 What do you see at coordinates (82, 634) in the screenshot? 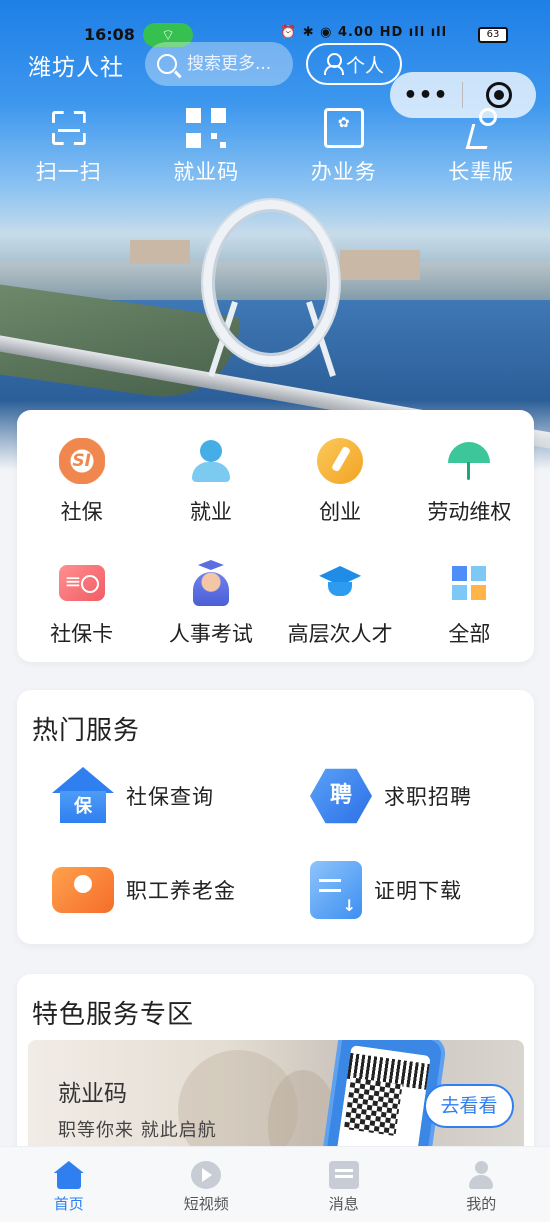
I see `service-label: 社保卡` at bounding box center [82, 634].